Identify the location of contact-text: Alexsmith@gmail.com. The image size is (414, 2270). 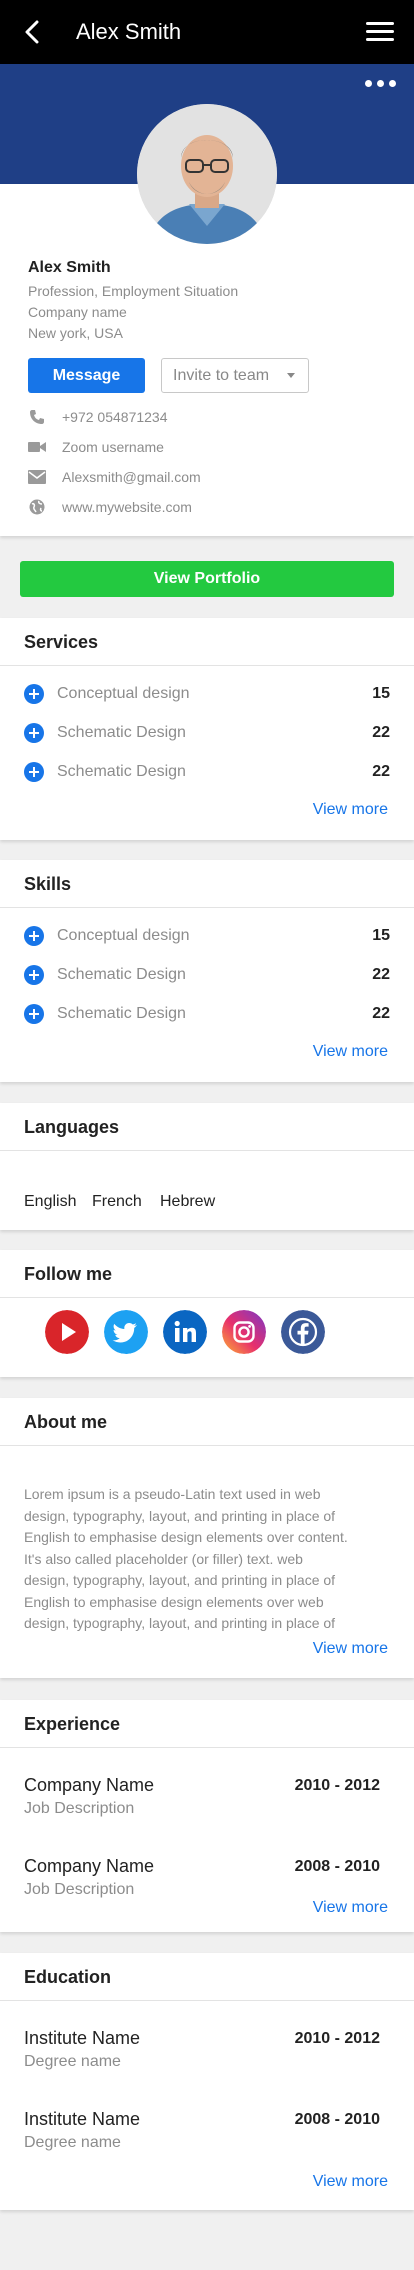
(131, 477).